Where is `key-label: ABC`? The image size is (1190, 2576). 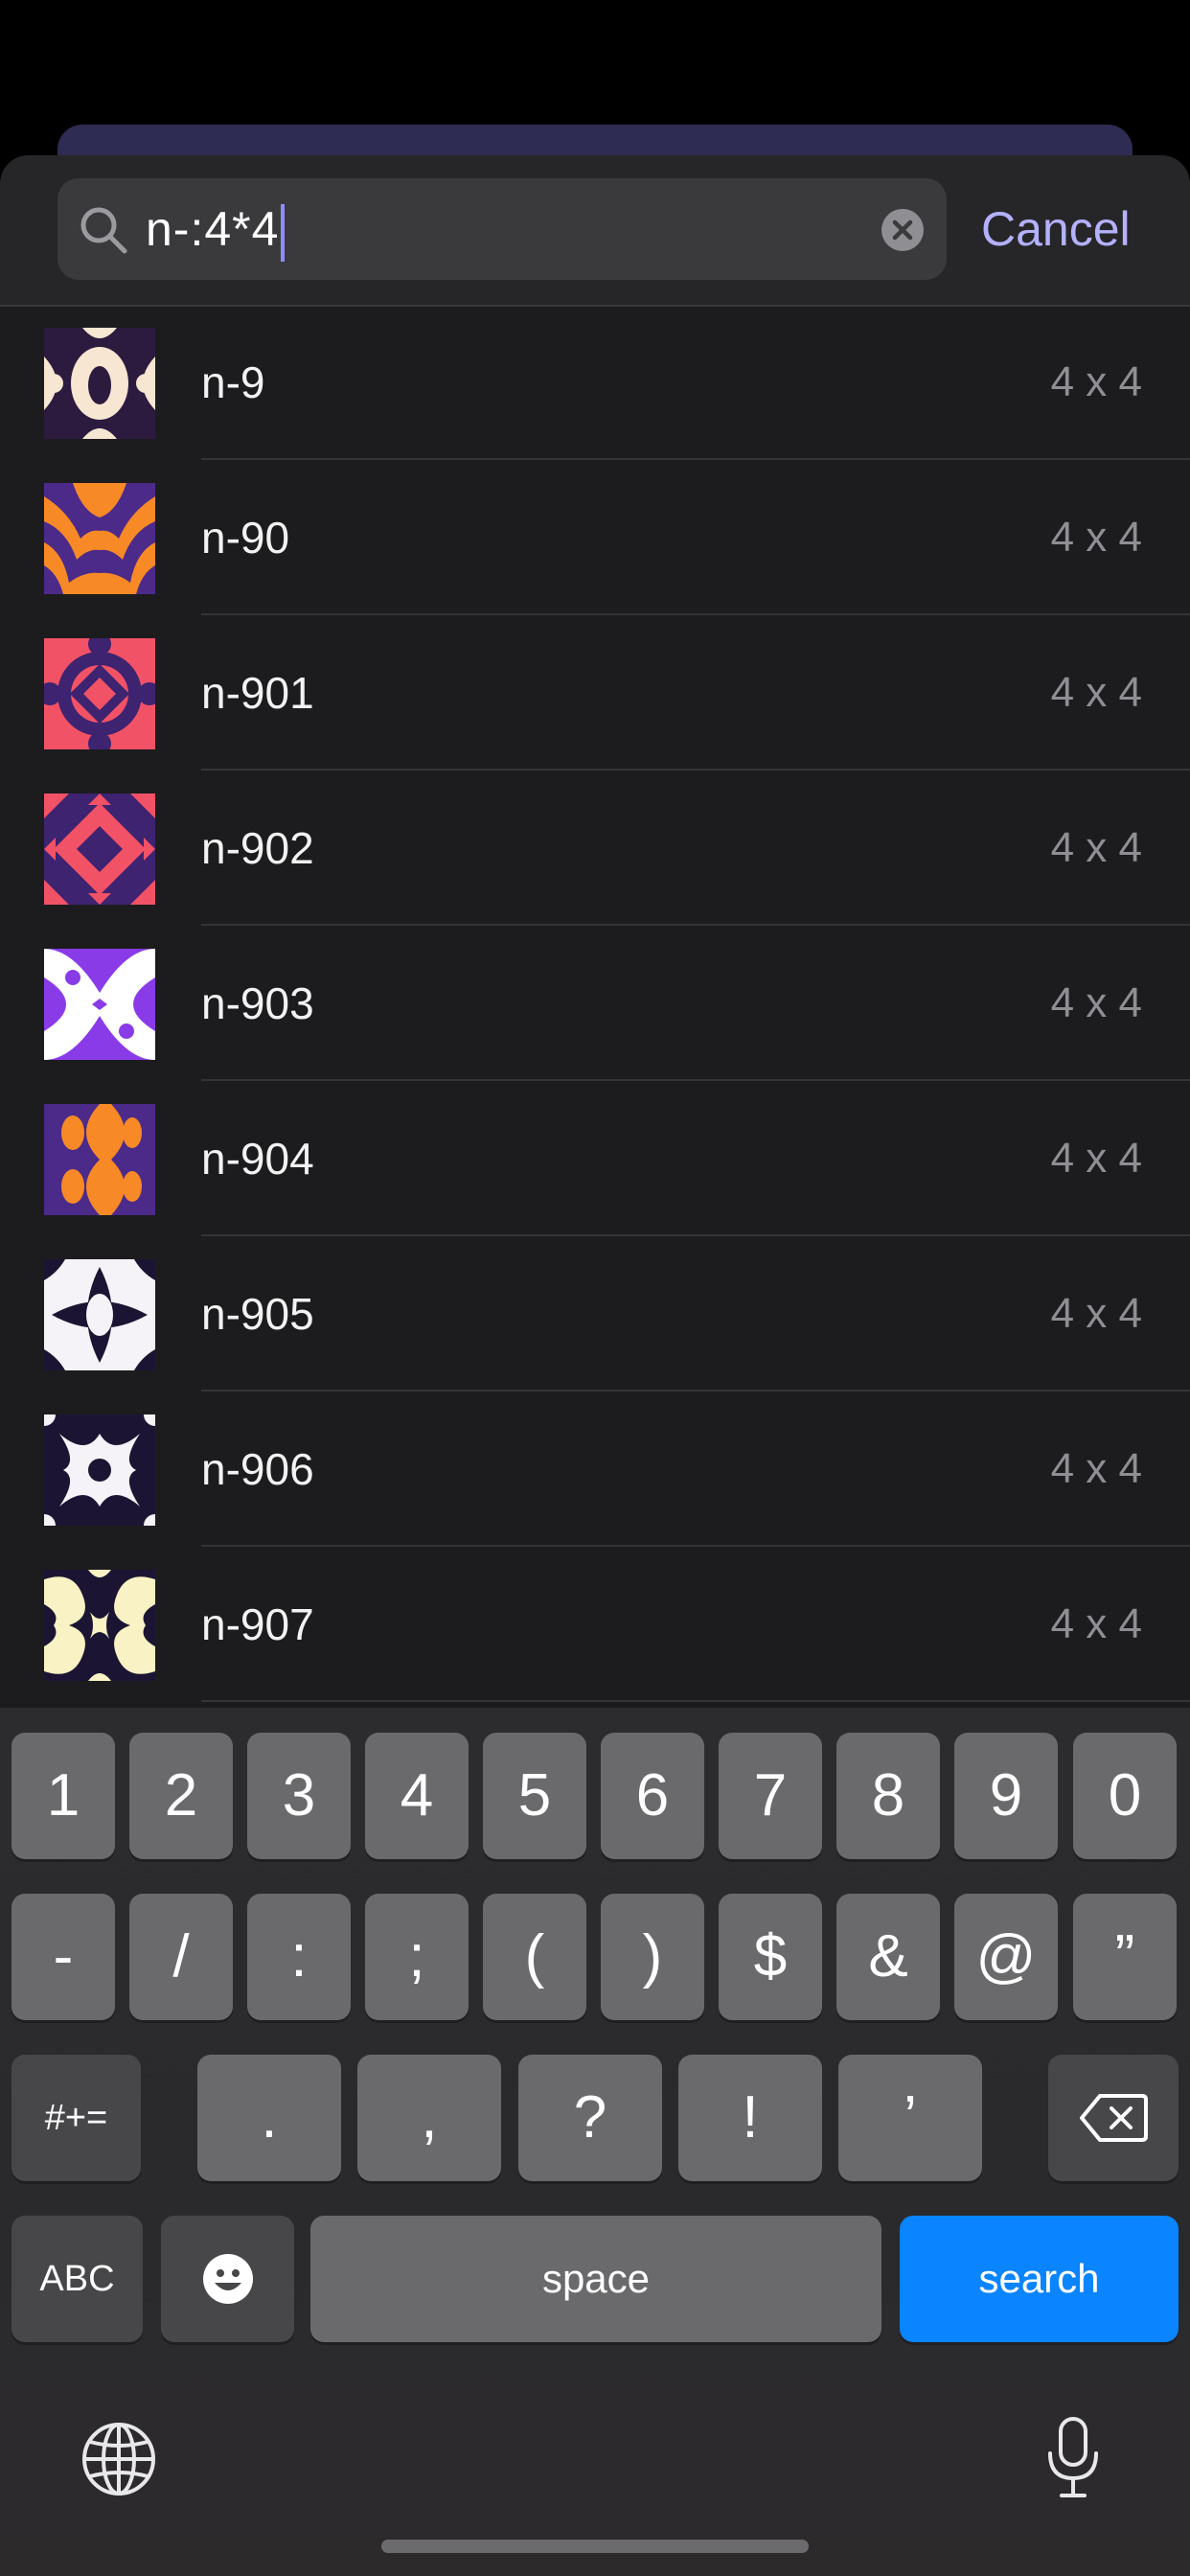
key-label: ABC is located at coordinates (77, 2279).